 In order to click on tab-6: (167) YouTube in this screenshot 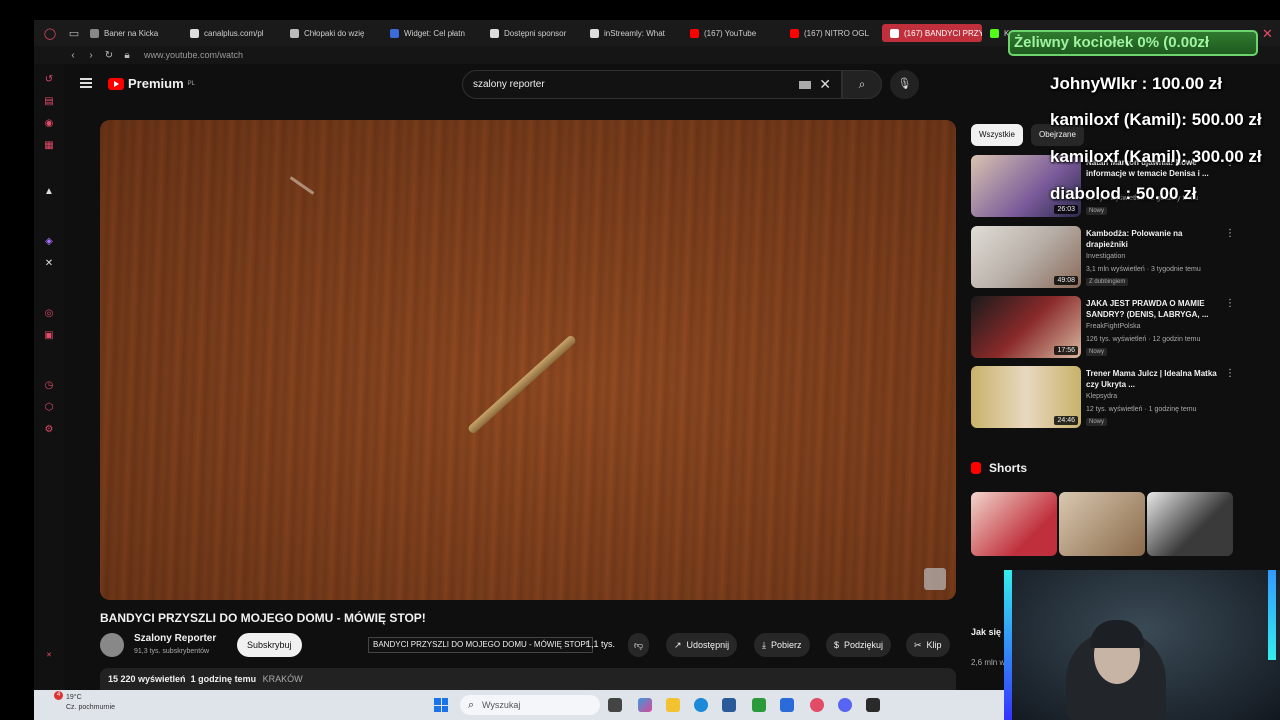, I will do `click(732, 33)`.